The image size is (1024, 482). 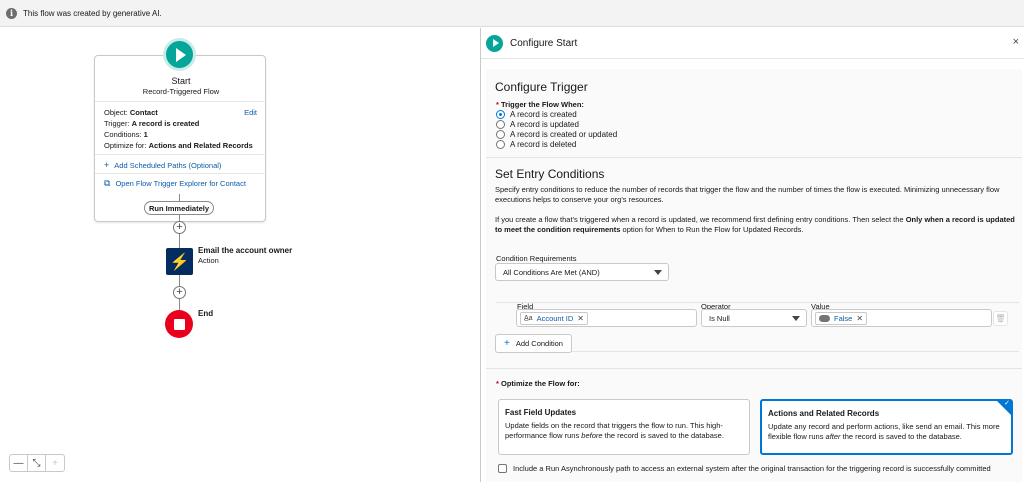 What do you see at coordinates (181, 91) in the screenshot?
I see `start-subtitle: Record-Triggered Flow` at bounding box center [181, 91].